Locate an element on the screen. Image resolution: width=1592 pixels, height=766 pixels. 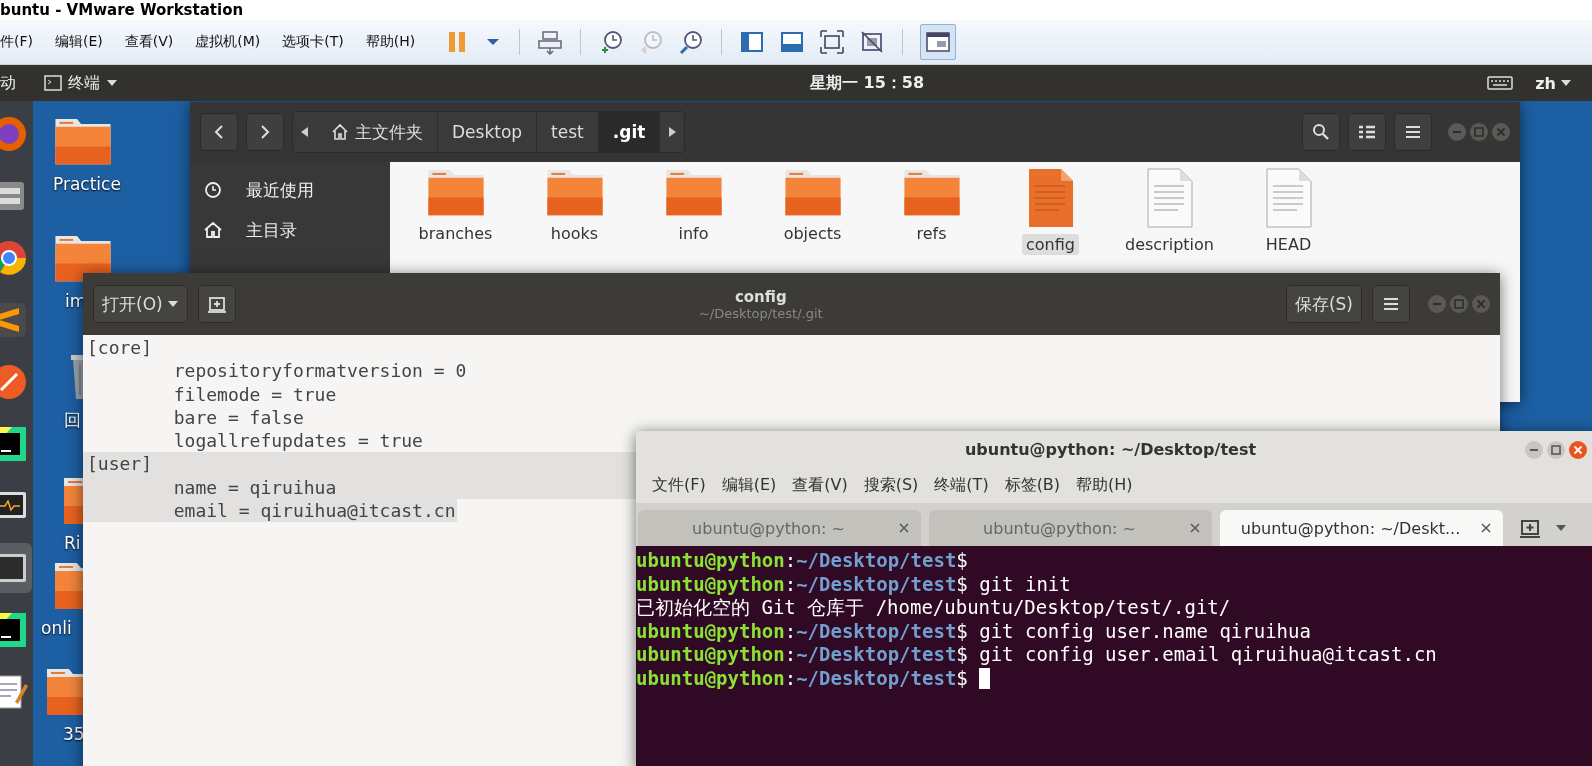
path-segment: Desktop is located at coordinates (488, 132).